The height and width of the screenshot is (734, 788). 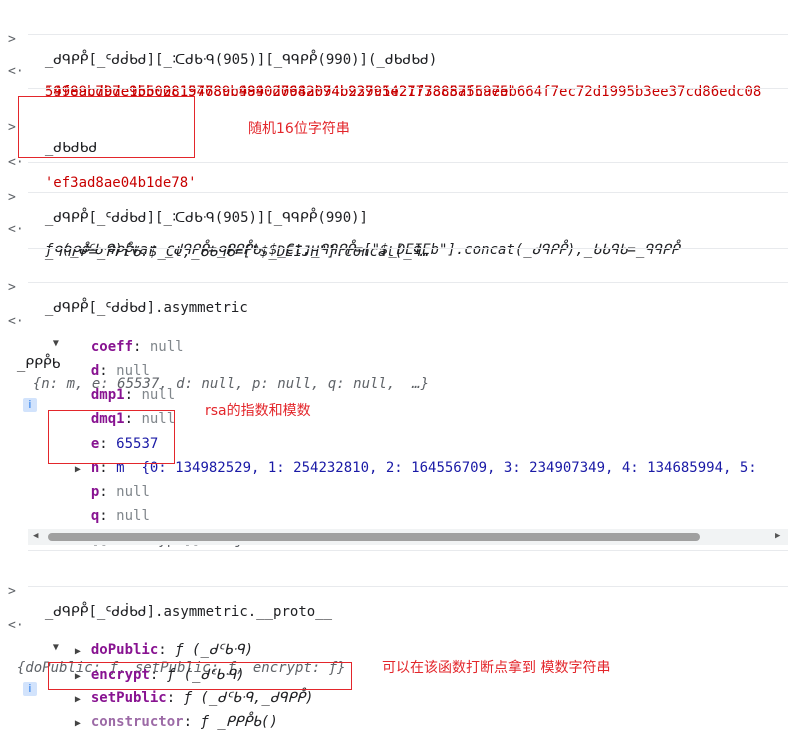 I want to click on highlight-box-random, so click(x=106, y=127).